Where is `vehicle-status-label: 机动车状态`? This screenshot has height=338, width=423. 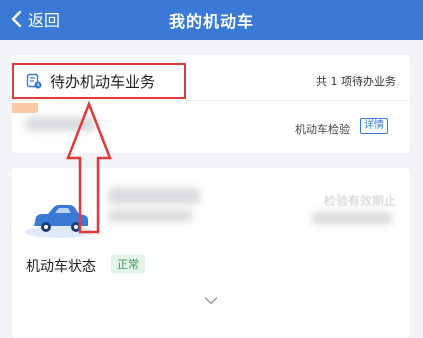
vehicle-status-label: 机动车状态 is located at coordinates (61, 267).